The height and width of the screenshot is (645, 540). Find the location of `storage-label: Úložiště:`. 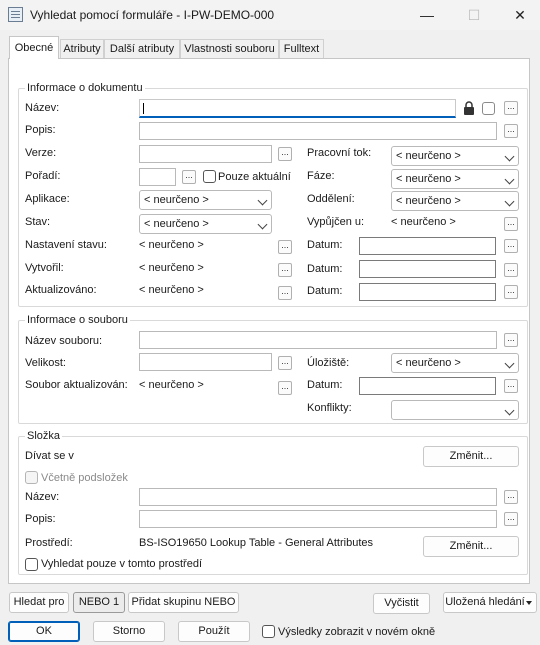

storage-label: Úložiště: is located at coordinates (328, 363).